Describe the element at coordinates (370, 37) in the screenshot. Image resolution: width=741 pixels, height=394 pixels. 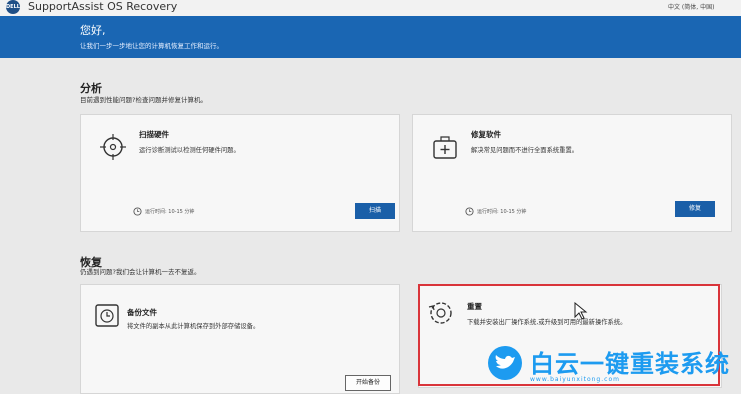
I see `hero-banner: 您好, 让我们一步一步地让您的计算机恢复工作和运行。` at that location.